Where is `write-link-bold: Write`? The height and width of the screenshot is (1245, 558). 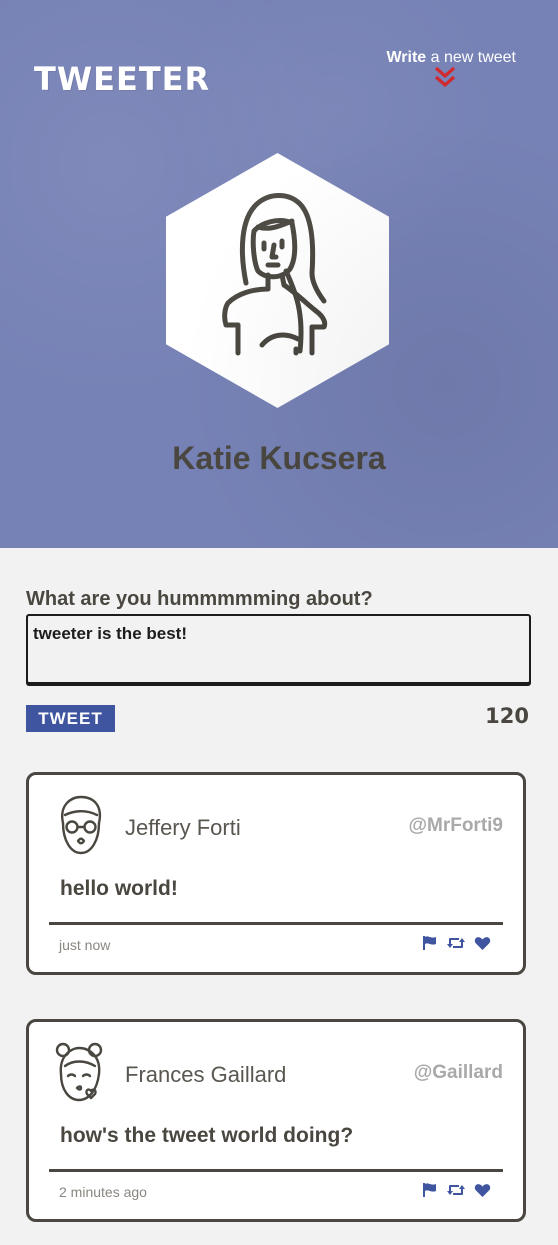 write-link-bold: Write is located at coordinates (406, 57).